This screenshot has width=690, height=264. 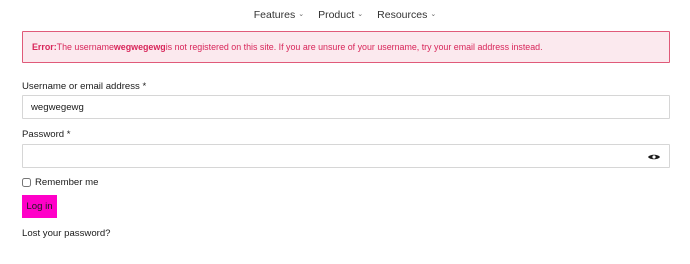 I want to click on error-text-before: The username, so click(x=85, y=47).